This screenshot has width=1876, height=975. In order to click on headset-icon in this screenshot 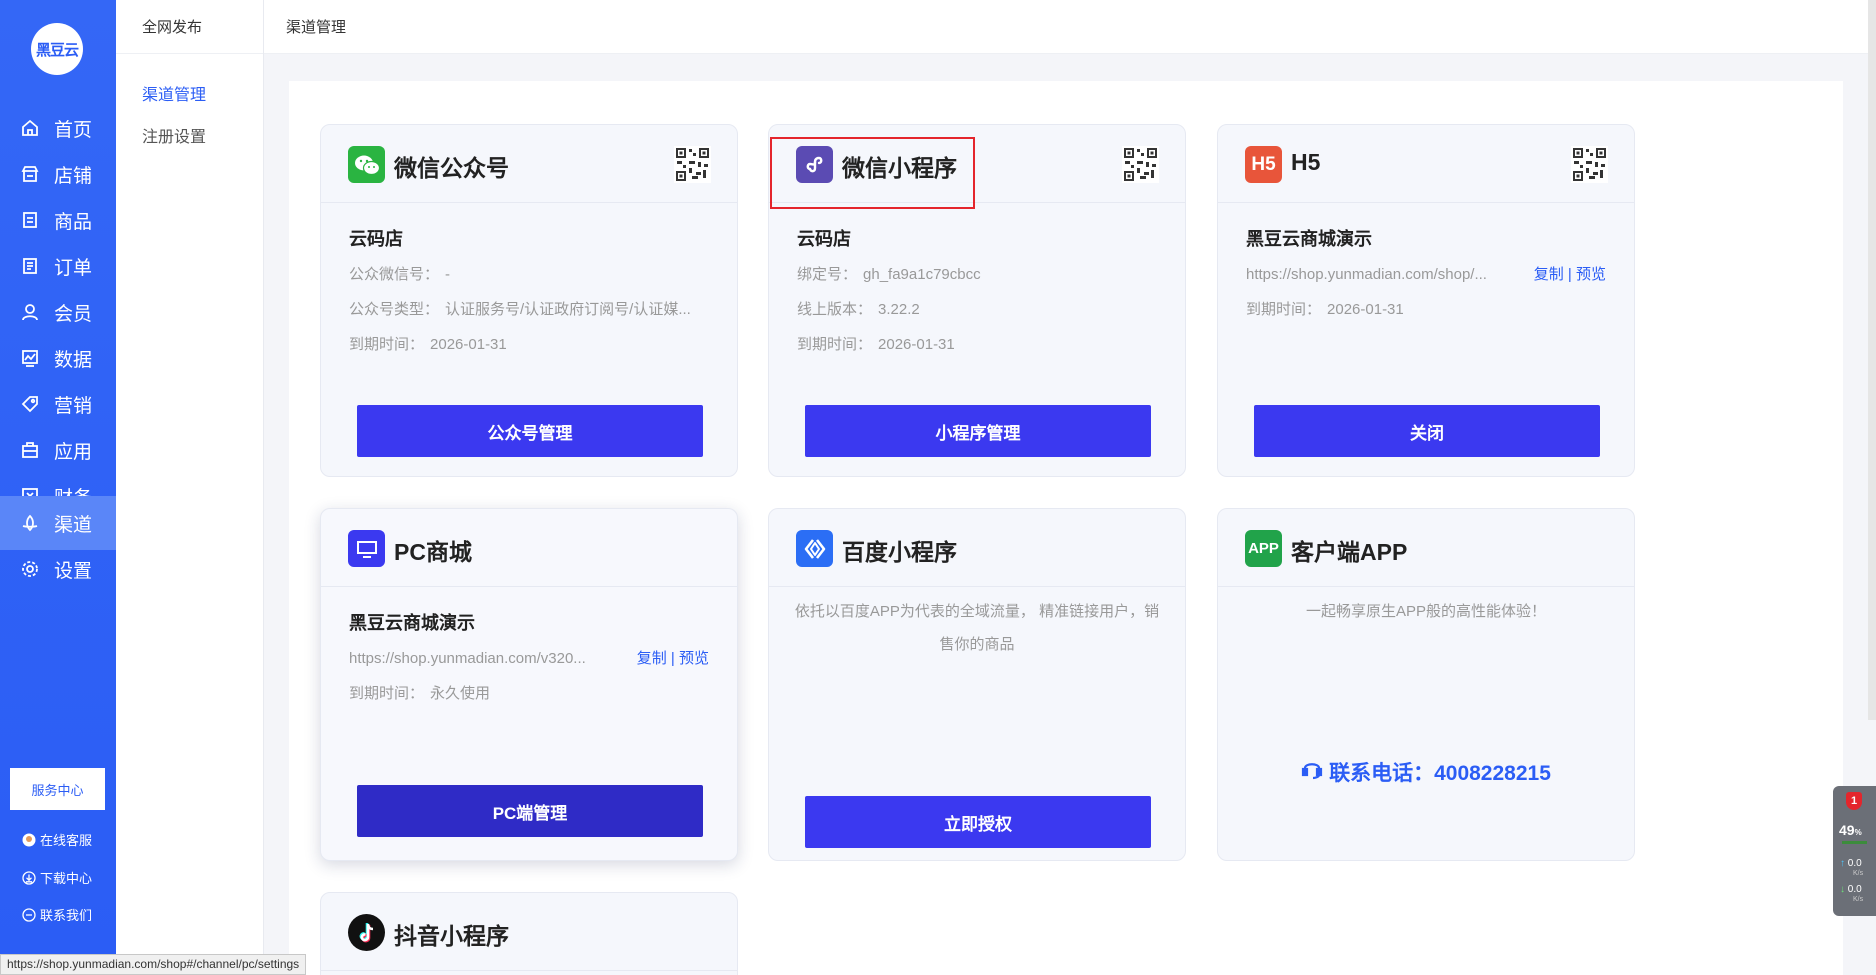, I will do `click(1312, 772)`.